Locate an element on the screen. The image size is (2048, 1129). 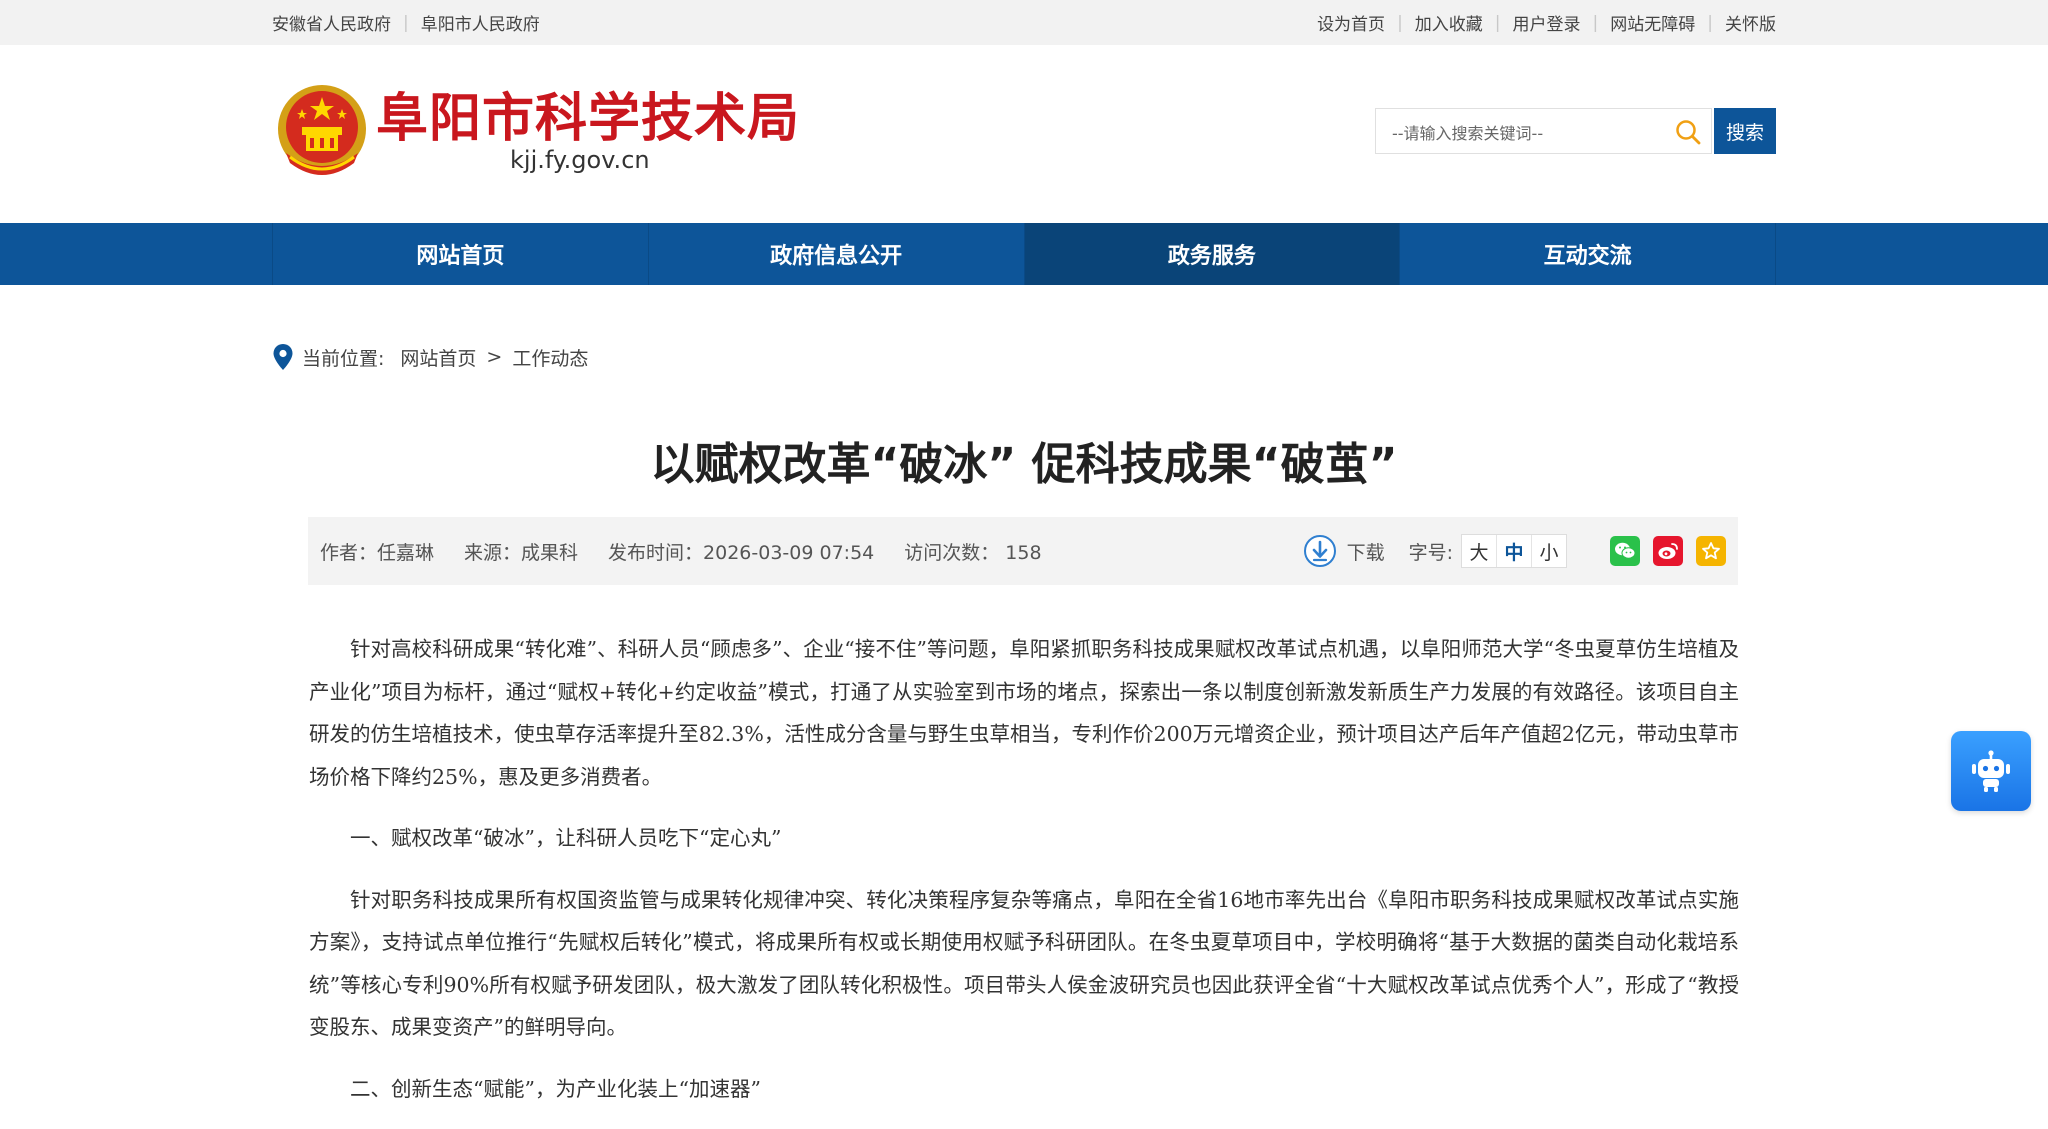
breadcrumb: 当前位置: 网站首页 > 工作动态 is located at coordinates (430, 357).